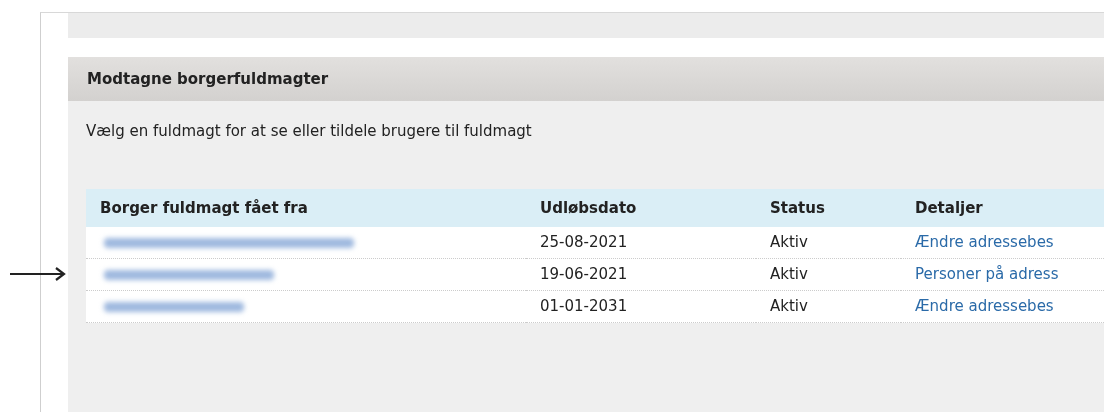  I want to click on column-header: Detaljer, so click(1002, 208).